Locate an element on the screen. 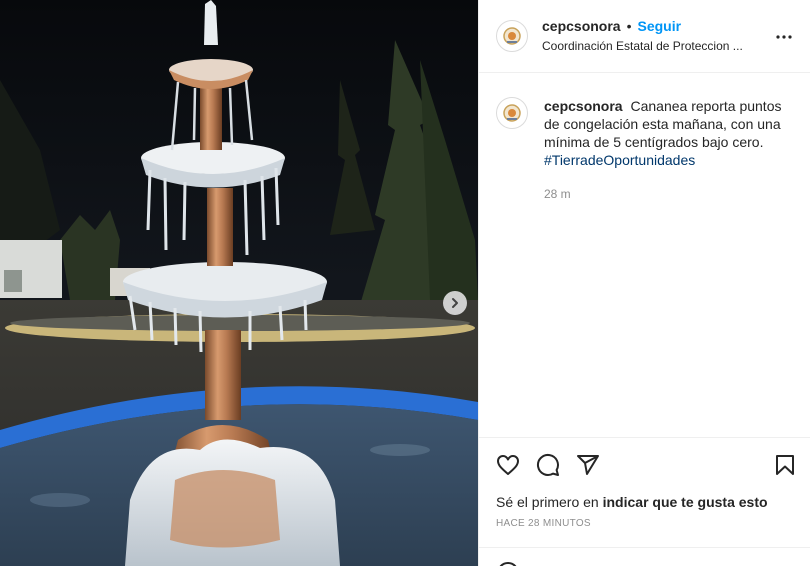 The width and height of the screenshot is (810, 566). header-username: cepcsonora is located at coordinates (581, 26).